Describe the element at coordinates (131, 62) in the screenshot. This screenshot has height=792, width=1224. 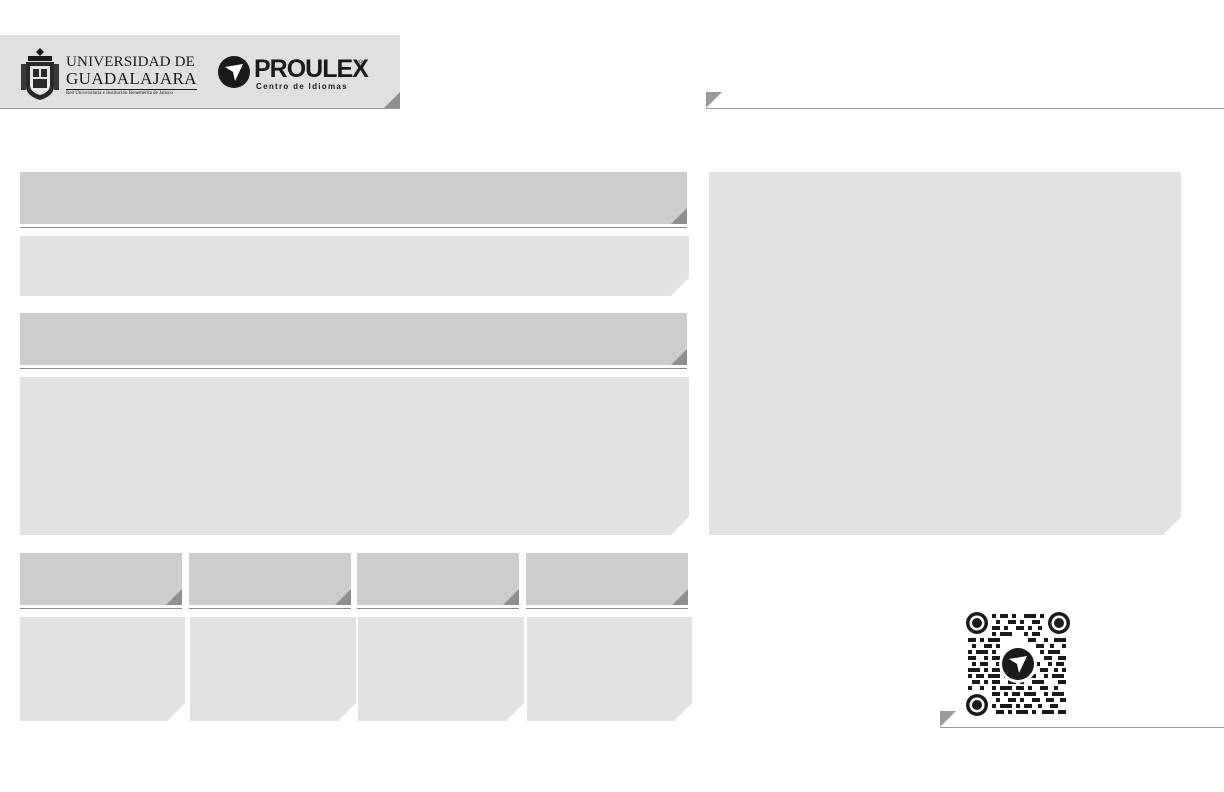
I see `udg-name-line1: UNIVERSIDAD DE` at that location.